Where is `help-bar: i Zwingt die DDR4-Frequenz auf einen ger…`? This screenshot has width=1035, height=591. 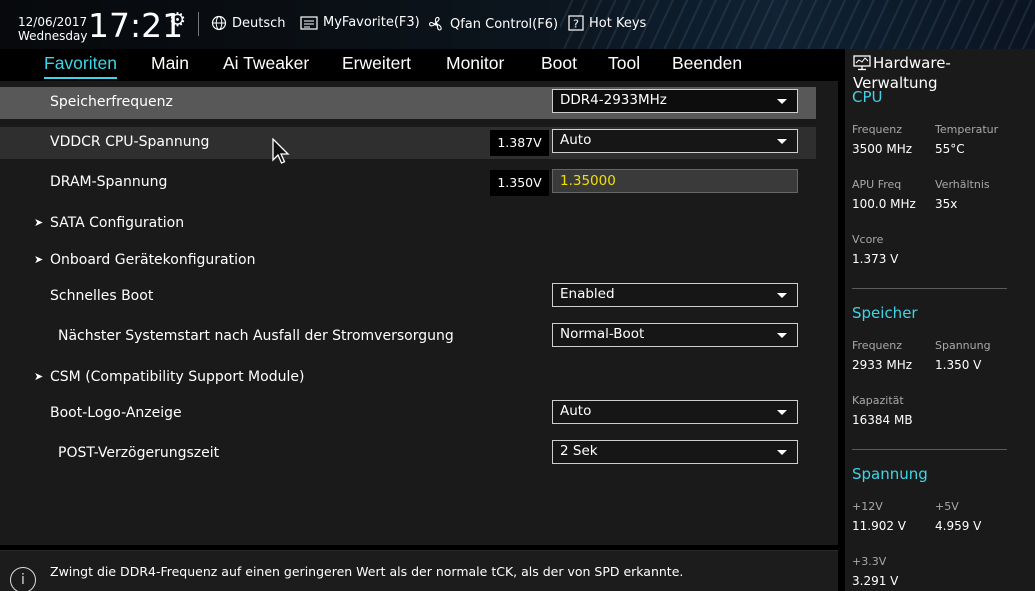 help-bar: i Zwingt die DDR4-Frequenz auf einen ger… is located at coordinates (419, 570).